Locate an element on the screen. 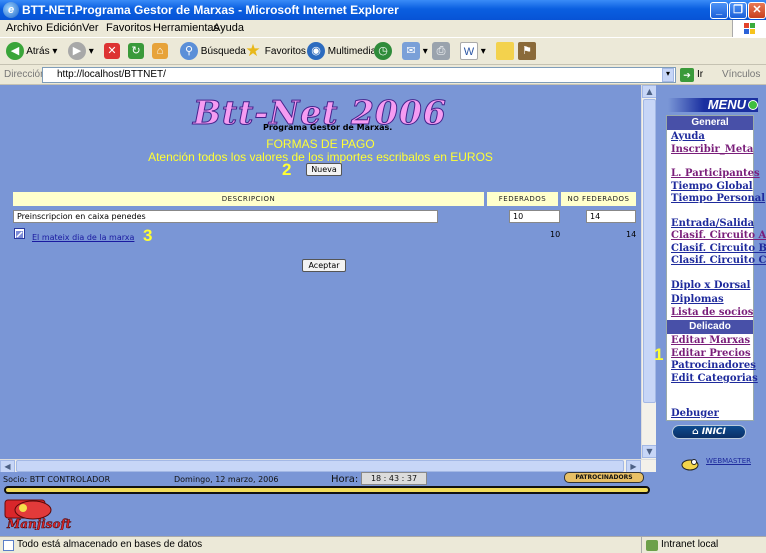 Image resolution: width=766 pixels, height=553 pixels. horizontal-scroll-thumb is located at coordinates (320, 466).